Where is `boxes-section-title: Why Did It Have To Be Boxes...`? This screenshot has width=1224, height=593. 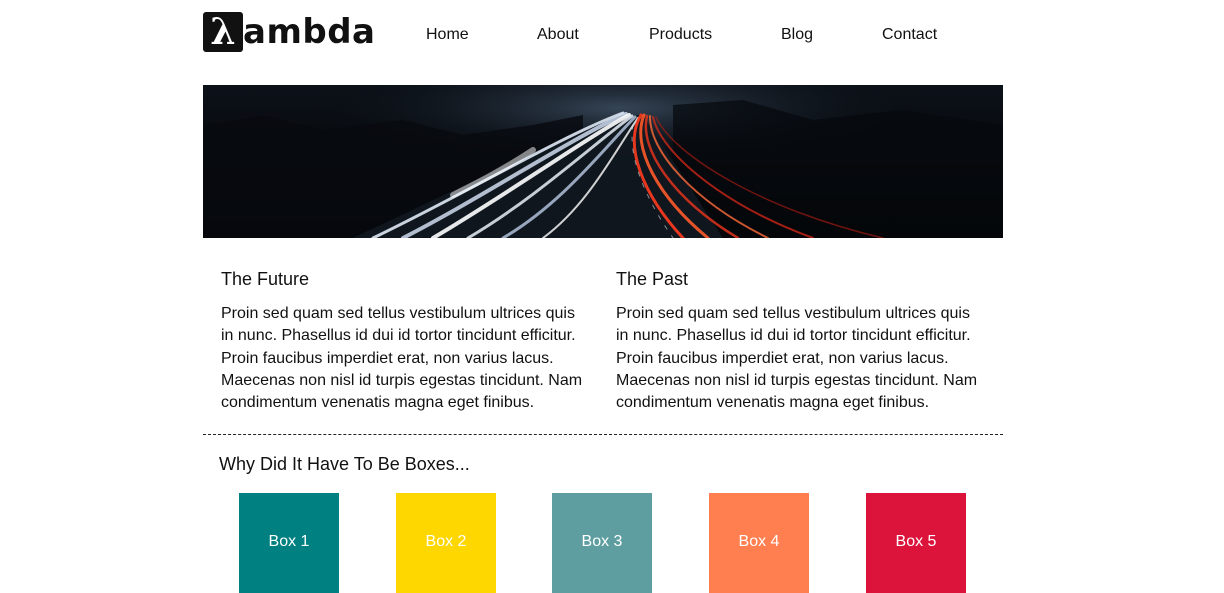 boxes-section-title: Why Did It Have To Be Boxes... is located at coordinates (344, 464).